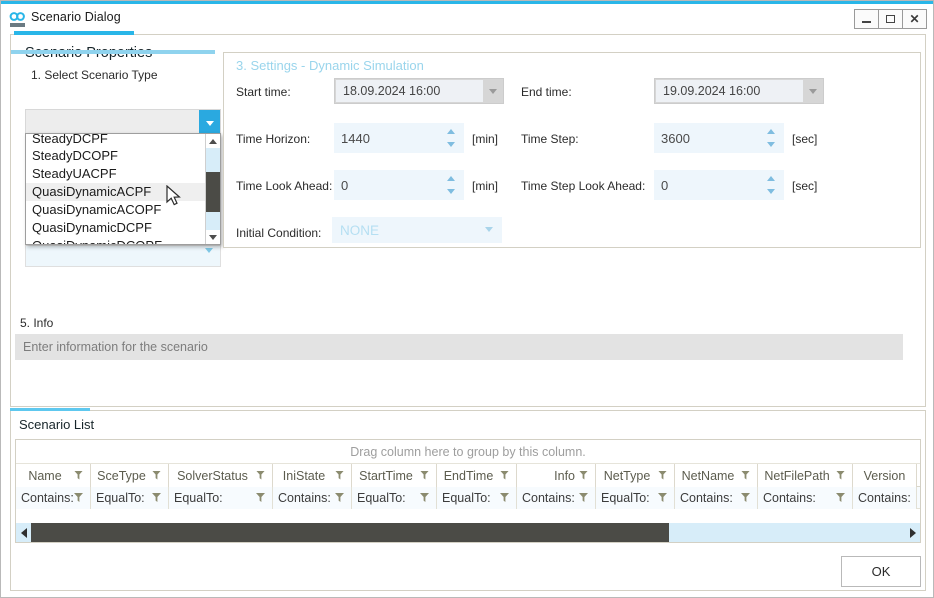 This screenshot has width=934, height=598. What do you see at coordinates (890, 19) in the screenshot?
I see `maximize-button` at bounding box center [890, 19].